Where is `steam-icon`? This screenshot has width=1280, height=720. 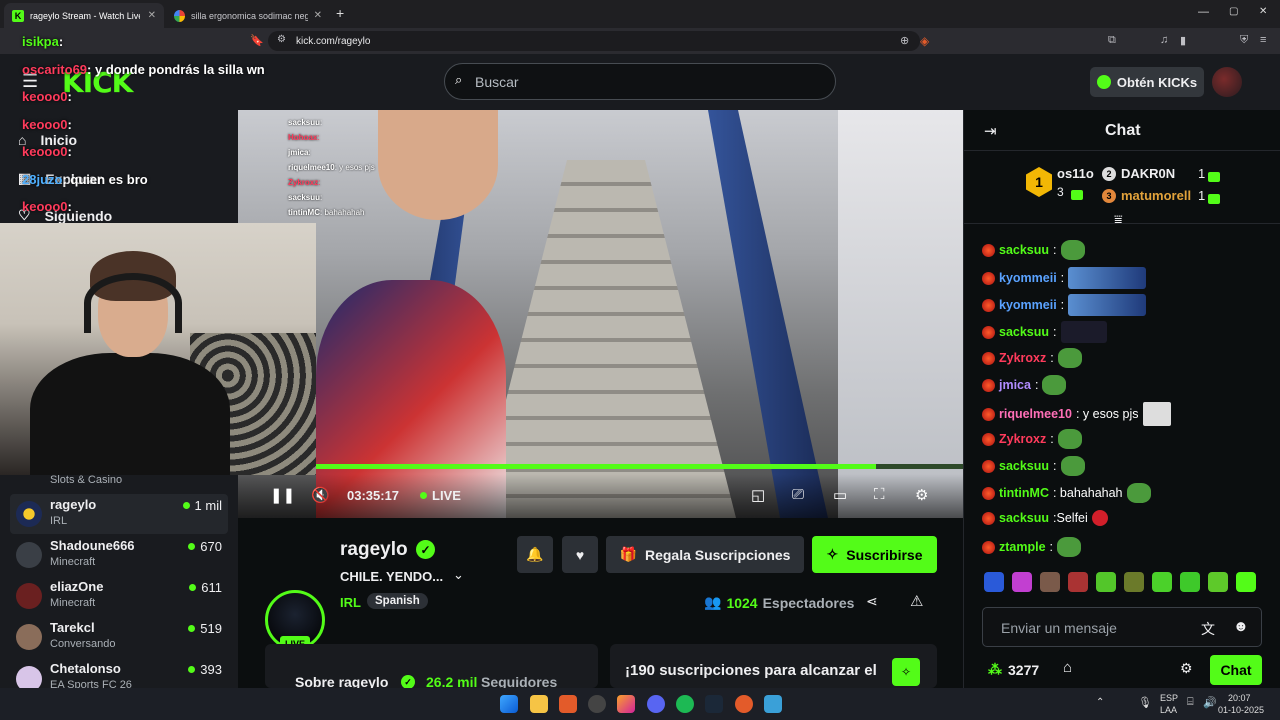
steam-icon is located at coordinates (714, 704).